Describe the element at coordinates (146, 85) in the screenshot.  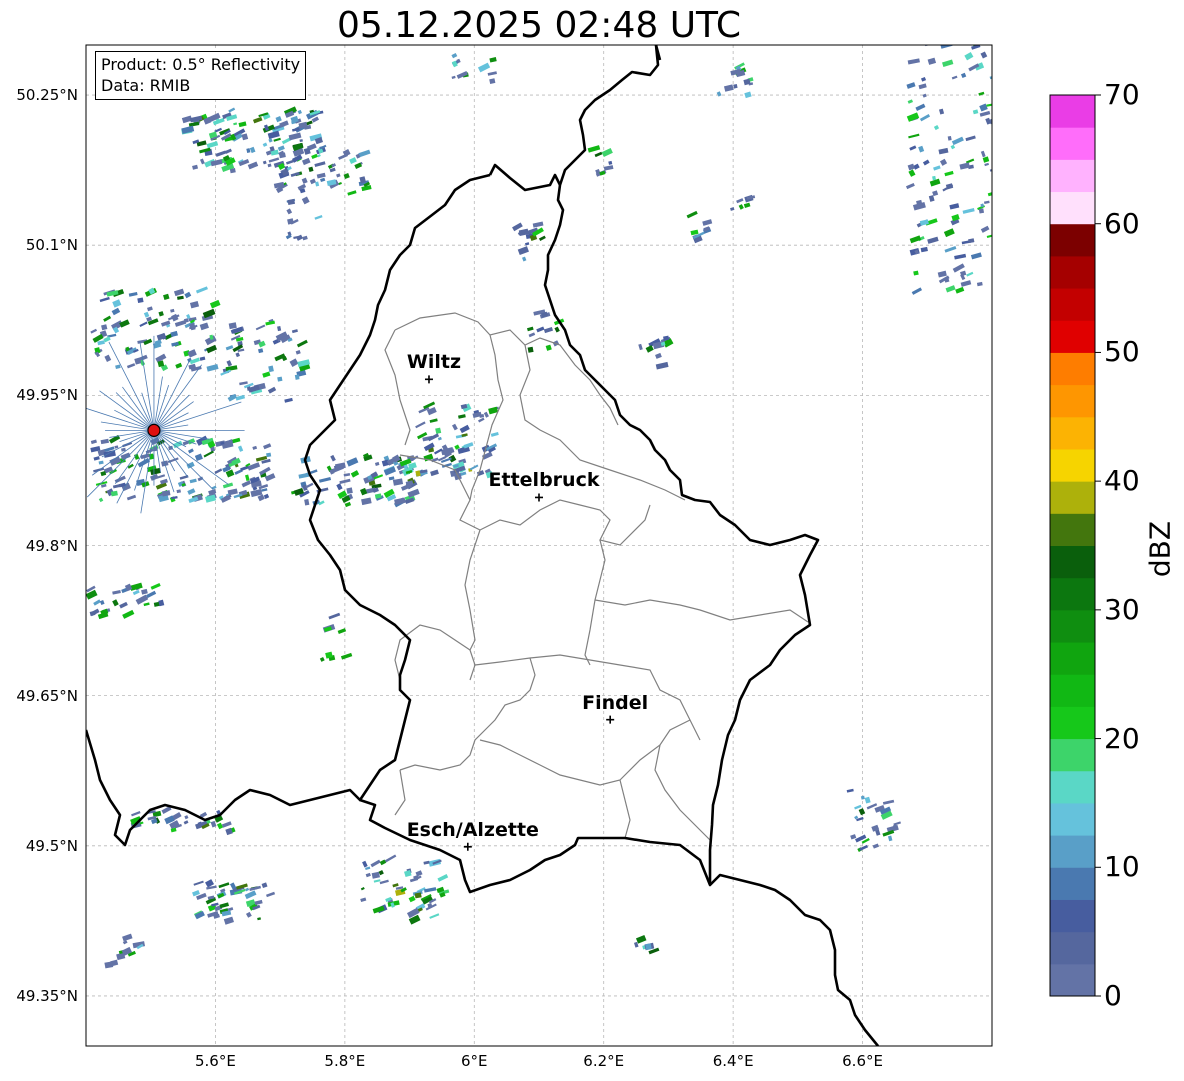
I see `data-source-label: Data: RMIB` at that location.